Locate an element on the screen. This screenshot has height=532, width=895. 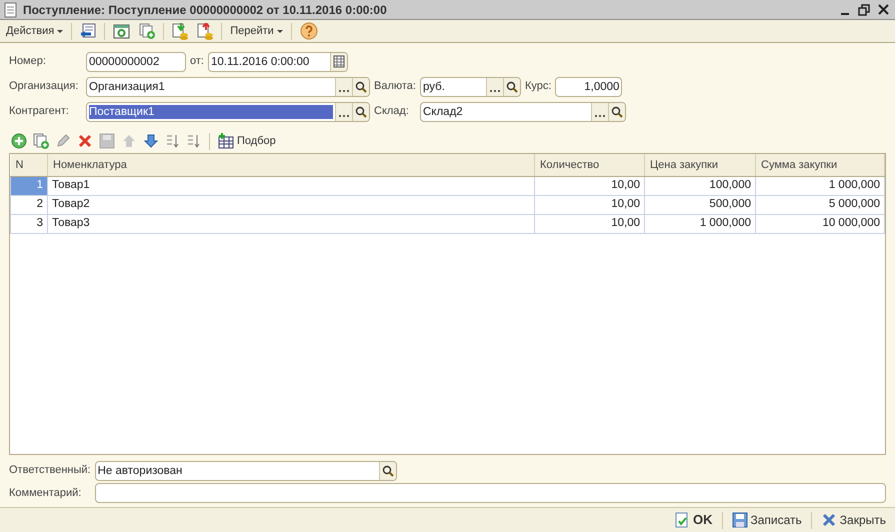
pencil-icon is located at coordinates (63, 141).